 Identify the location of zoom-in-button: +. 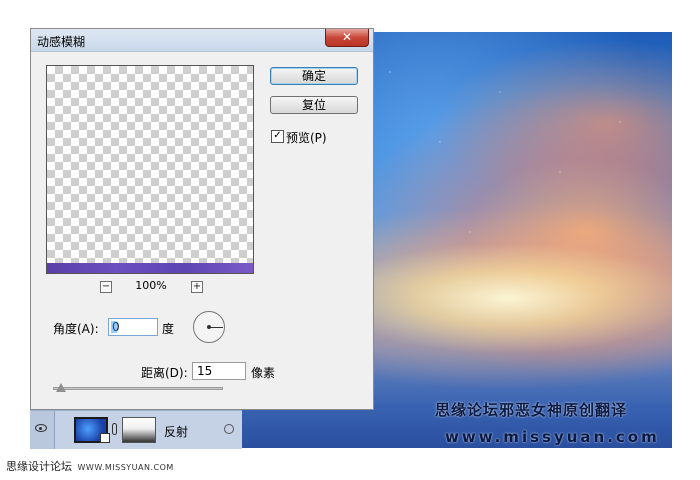
(197, 287).